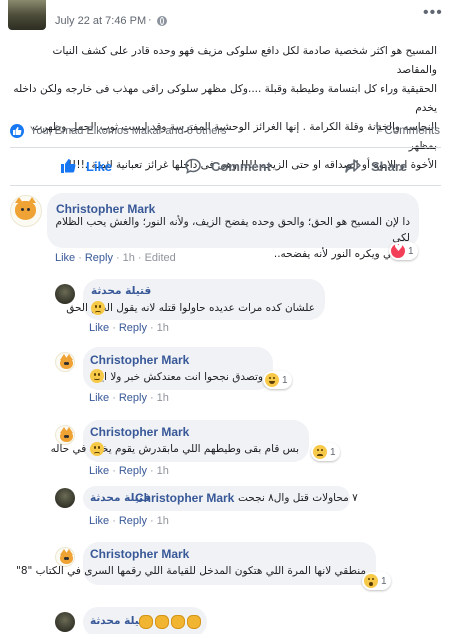 The width and height of the screenshot is (451, 634). What do you see at coordinates (100, 21) in the screenshot?
I see `post-timestamp: July 22 at 7:46 PM` at bounding box center [100, 21].